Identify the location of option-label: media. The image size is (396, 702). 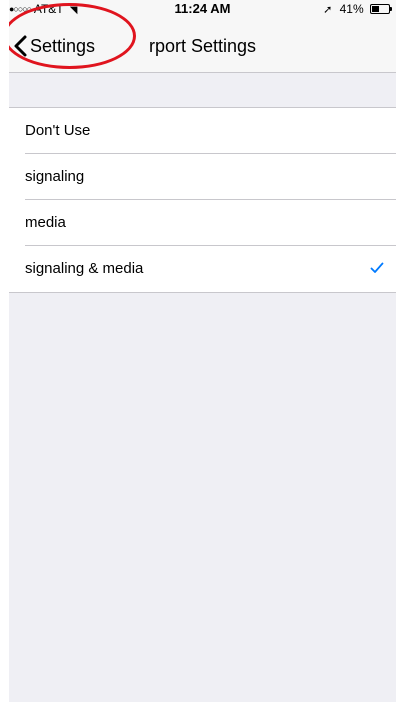
(45, 222).